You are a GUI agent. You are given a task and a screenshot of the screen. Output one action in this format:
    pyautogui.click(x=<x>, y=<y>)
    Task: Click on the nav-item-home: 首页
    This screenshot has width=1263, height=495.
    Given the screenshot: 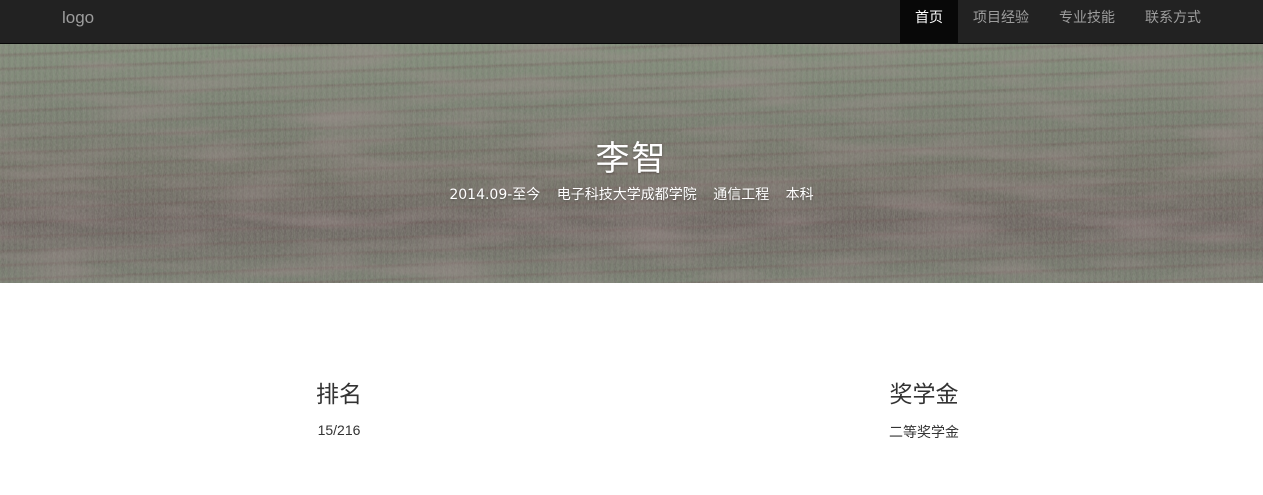 What is the action you would take?
    pyautogui.click(x=929, y=21)
    